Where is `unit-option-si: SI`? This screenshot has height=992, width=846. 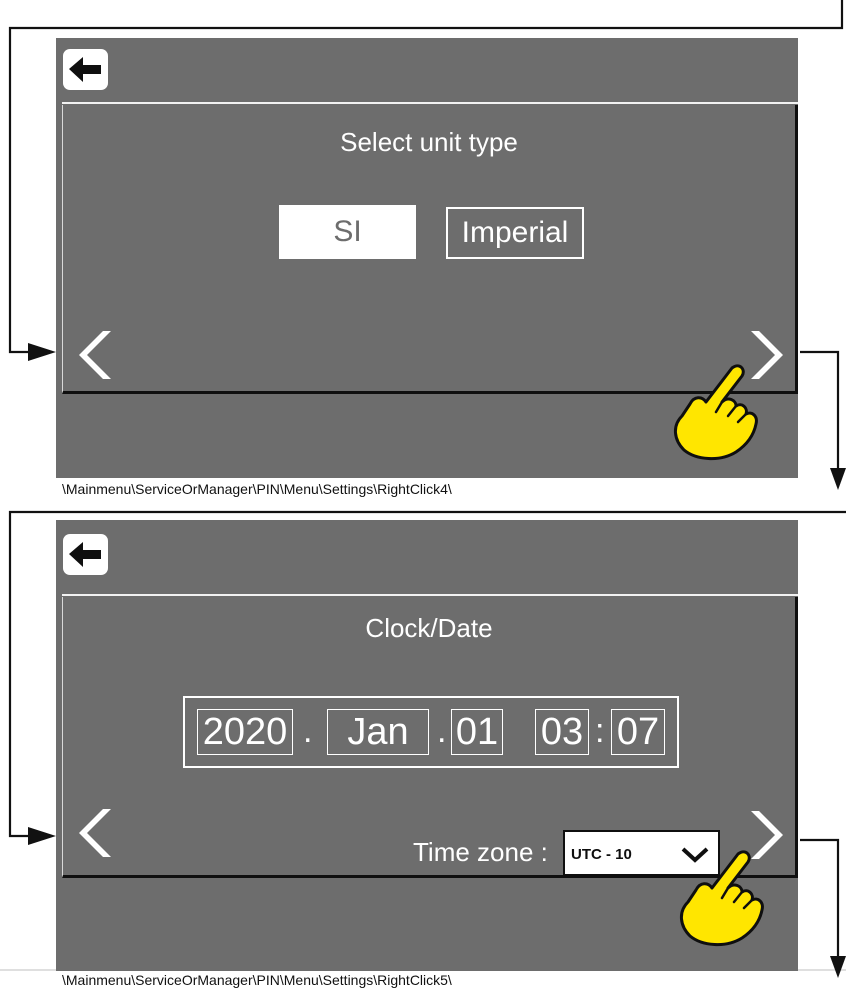 unit-option-si: SI is located at coordinates (347, 232).